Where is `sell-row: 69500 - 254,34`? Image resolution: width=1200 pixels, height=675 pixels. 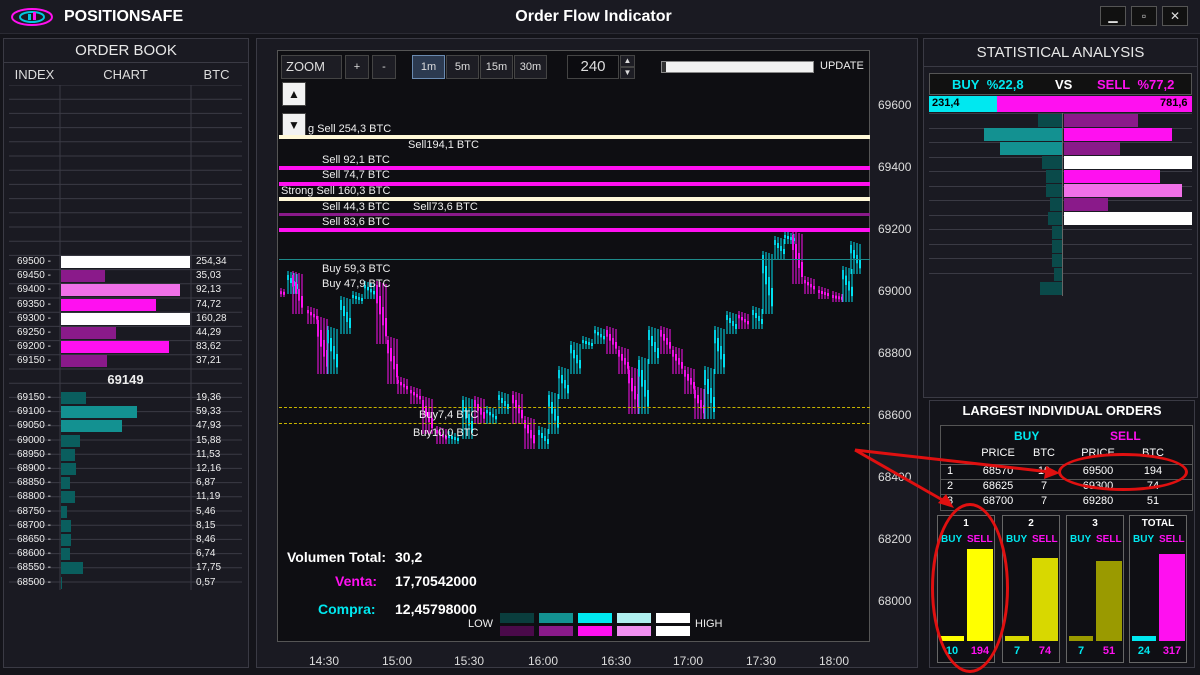
sell-row: 69500 - 254,34 is located at coordinates (125, 262).